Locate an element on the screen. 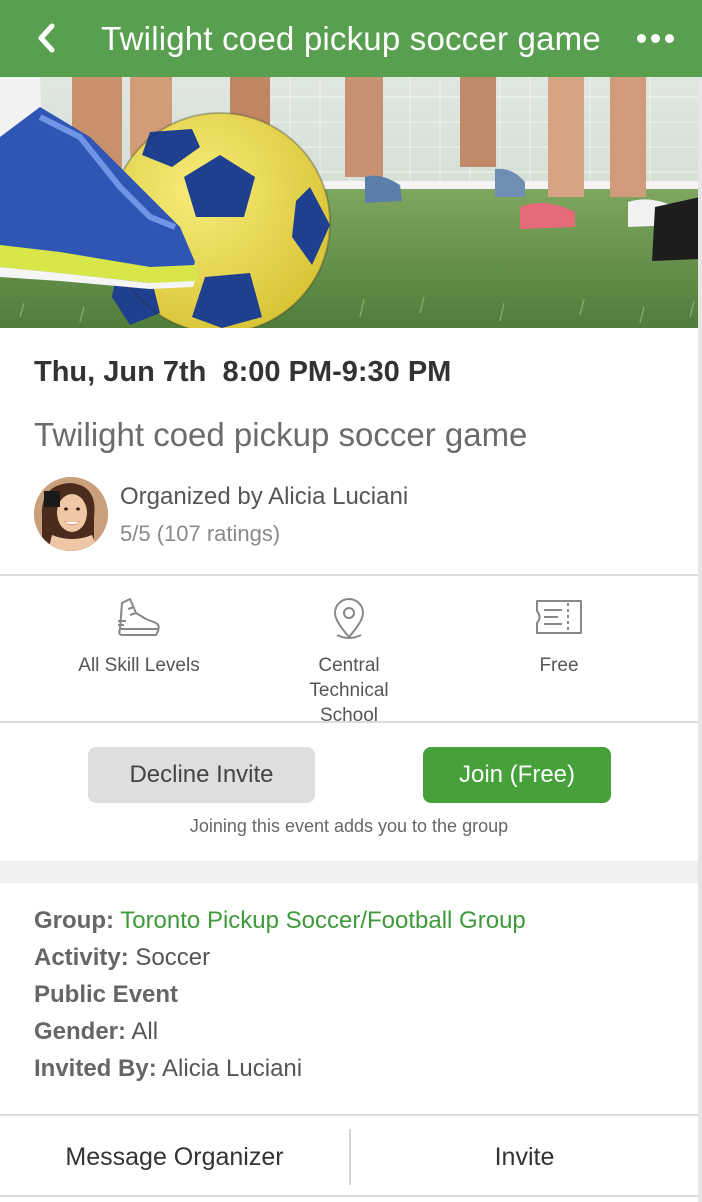 Image resolution: width=702 pixels, height=1202 pixels. feature-label: All Skill Levels is located at coordinates (139, 665).